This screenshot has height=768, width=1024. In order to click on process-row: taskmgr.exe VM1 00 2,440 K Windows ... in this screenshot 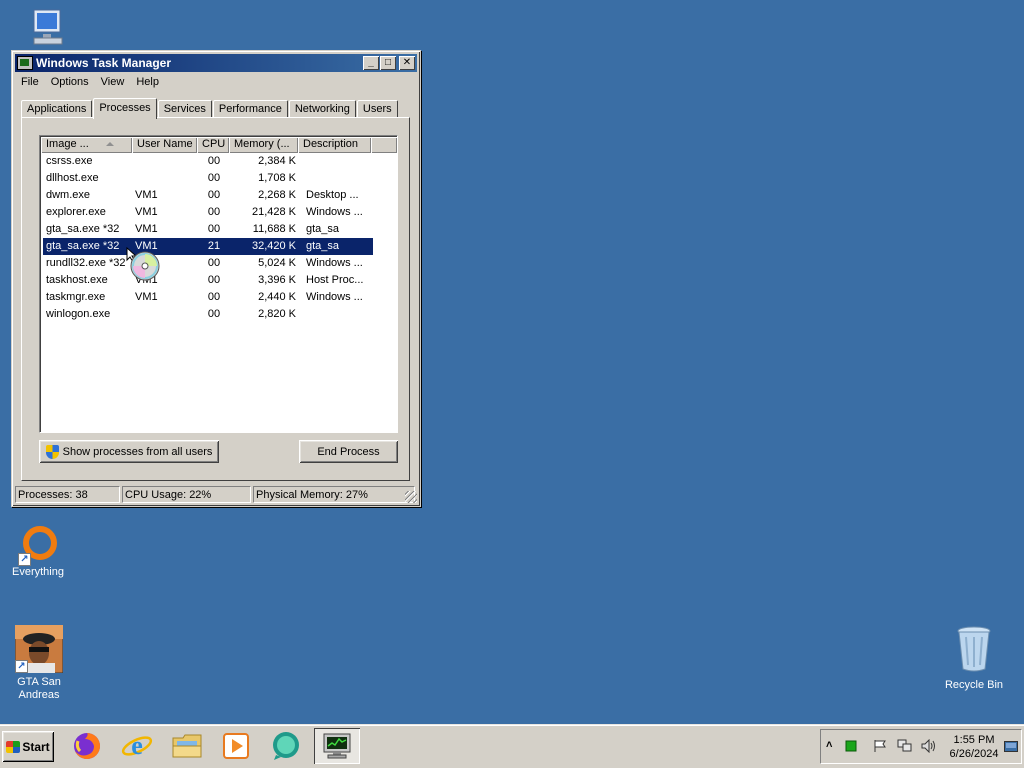, I will do `click(208, 297)`.